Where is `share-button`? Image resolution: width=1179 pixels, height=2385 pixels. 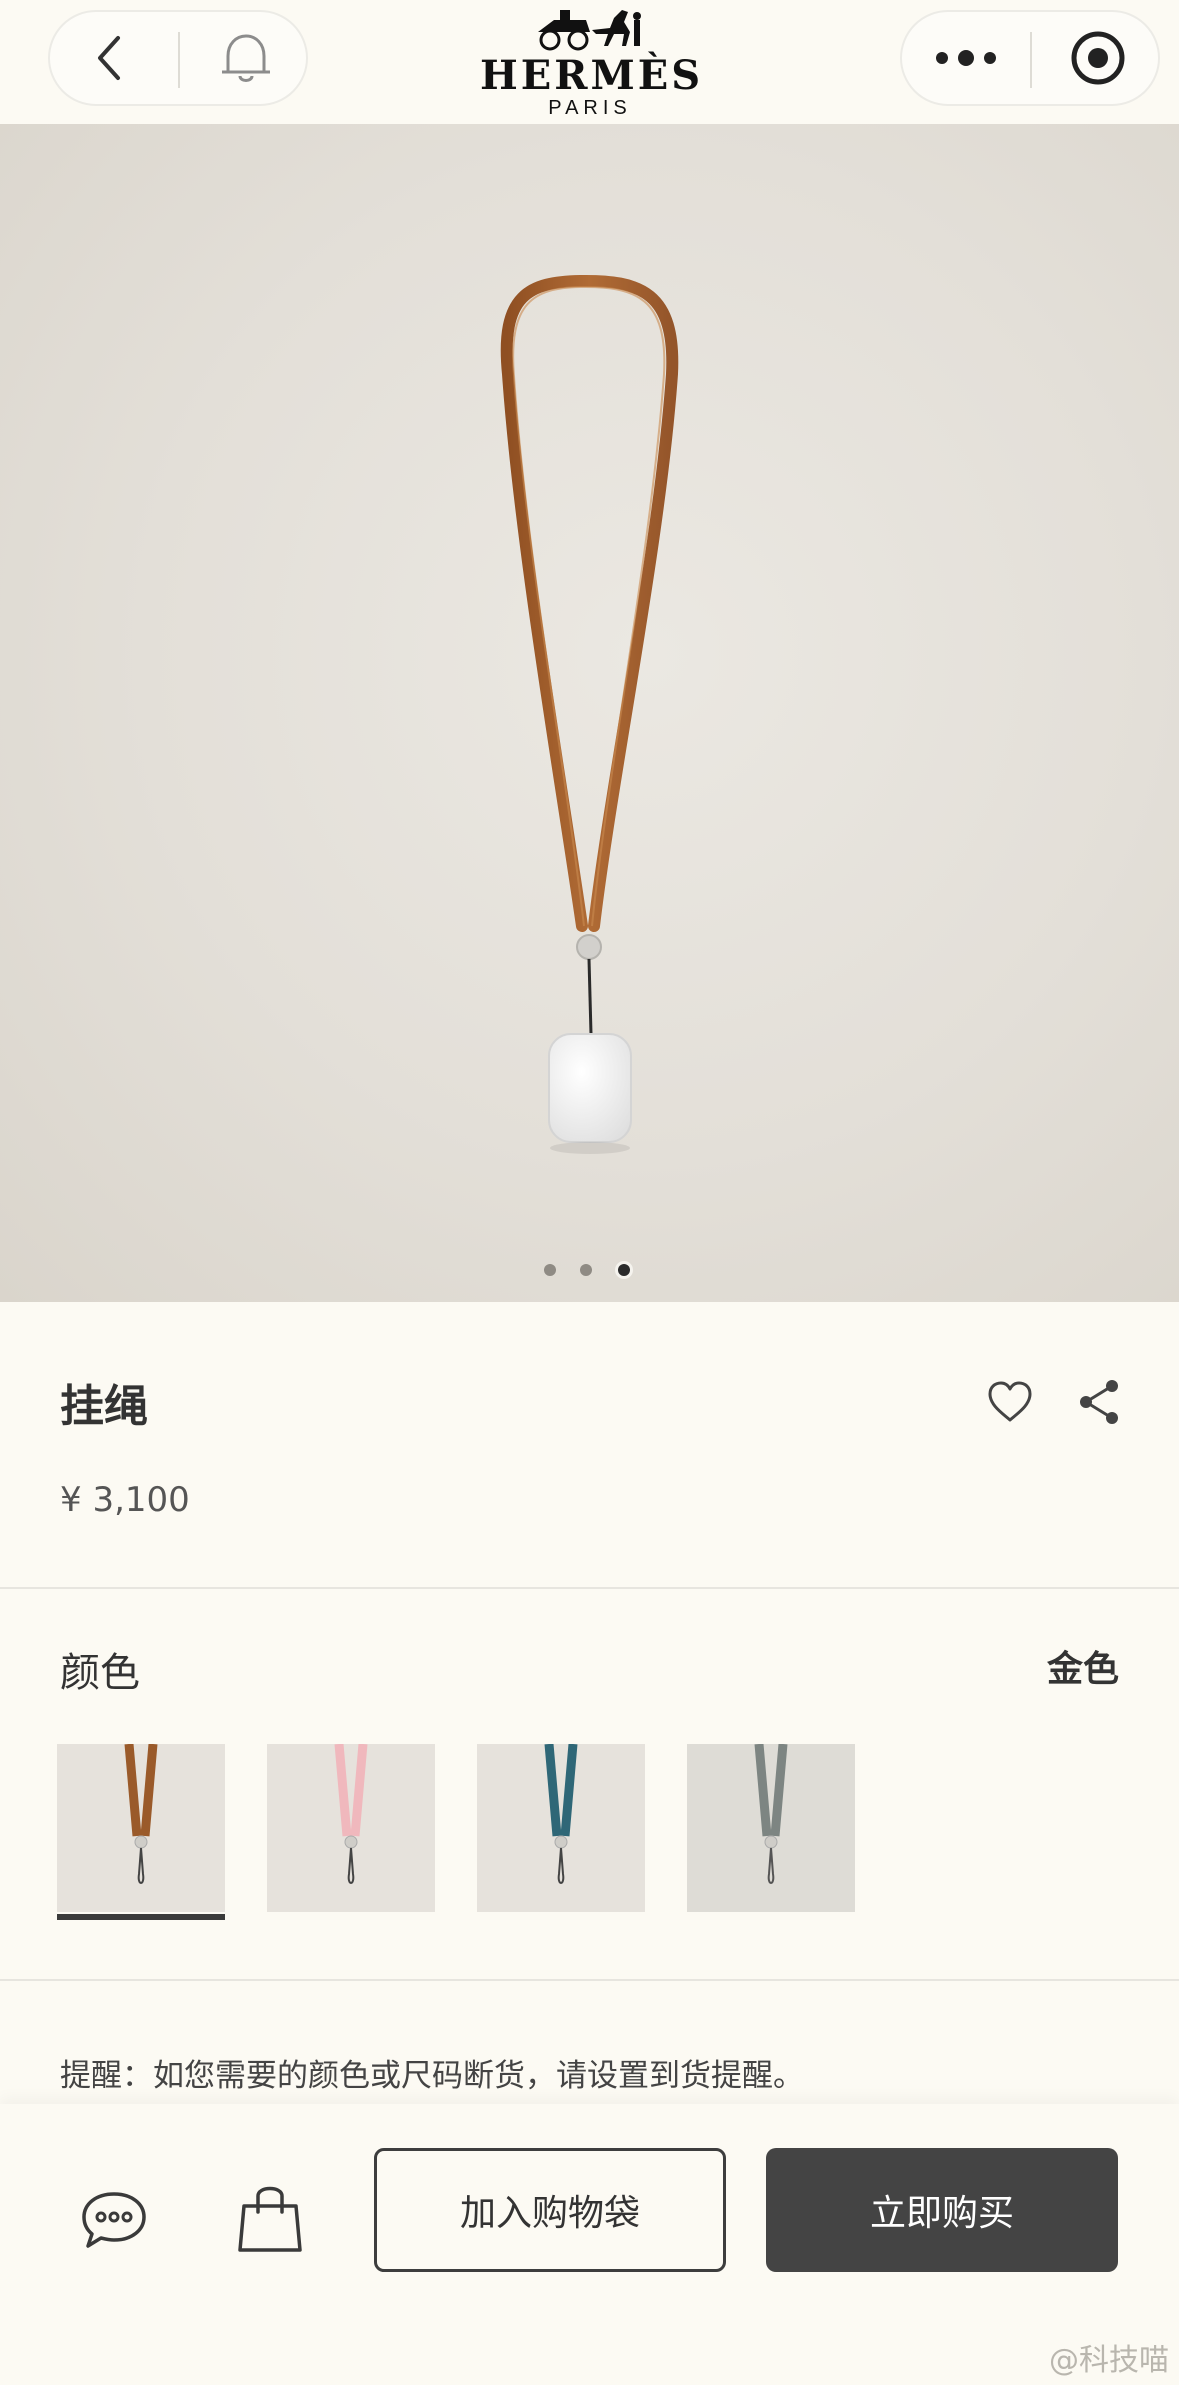
share-button is located at coordinates (1100, 1402).